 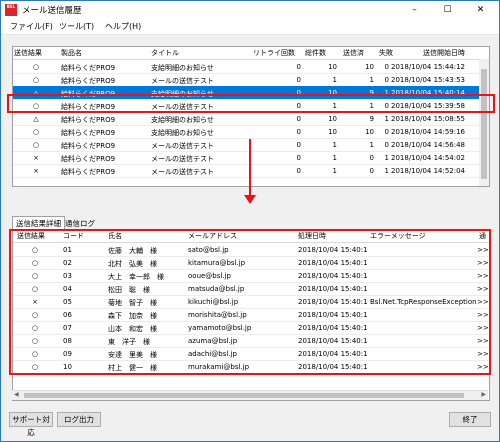 I want to click on app-logo-icon: BSL, so click(x=11, y=10).